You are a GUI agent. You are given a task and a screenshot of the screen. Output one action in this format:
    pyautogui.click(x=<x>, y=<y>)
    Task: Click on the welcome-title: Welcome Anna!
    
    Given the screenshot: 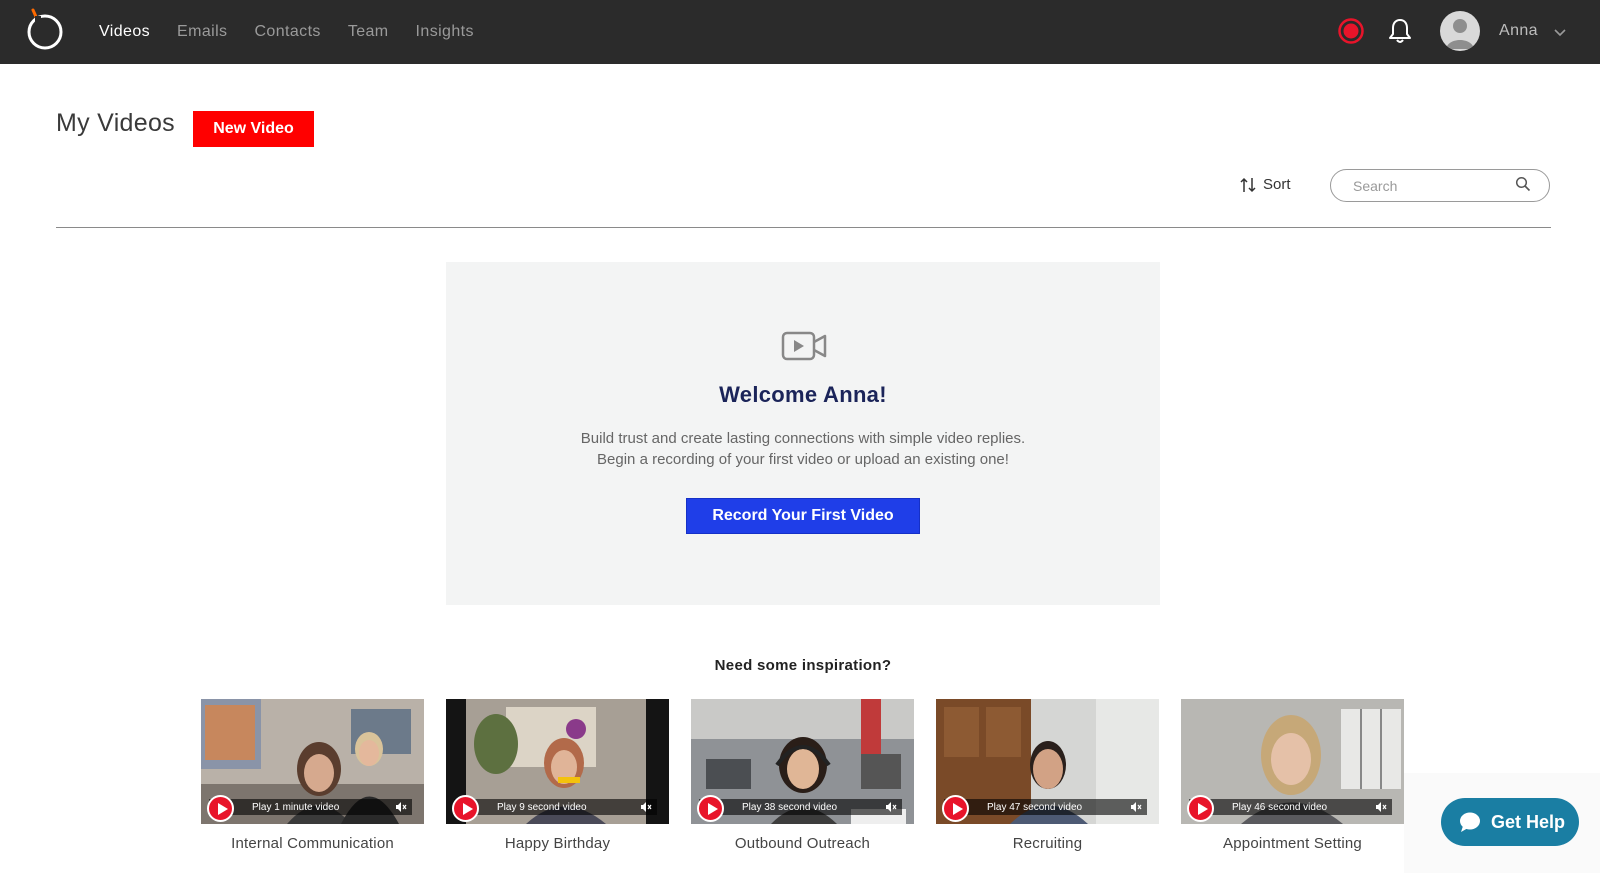 What is the action you would take?
    pyautogui.click(x=803, y=394)
    